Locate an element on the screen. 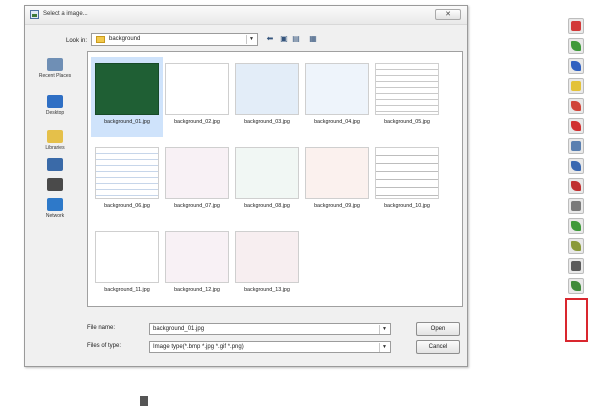 The height and width of the screenshot is (413, 615). file-item: background_03.jpg is located at coordinates (267, 97).